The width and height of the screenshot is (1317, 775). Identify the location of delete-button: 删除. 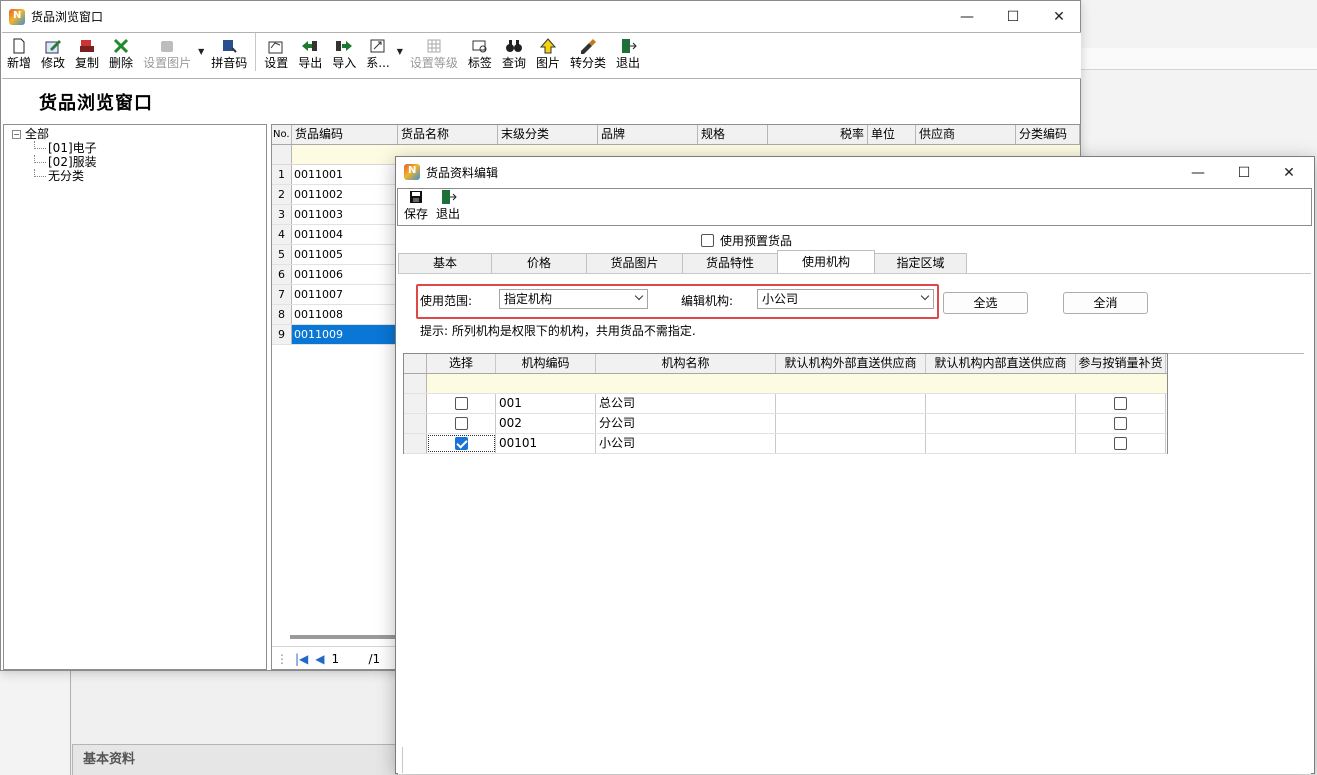
(121, 54).